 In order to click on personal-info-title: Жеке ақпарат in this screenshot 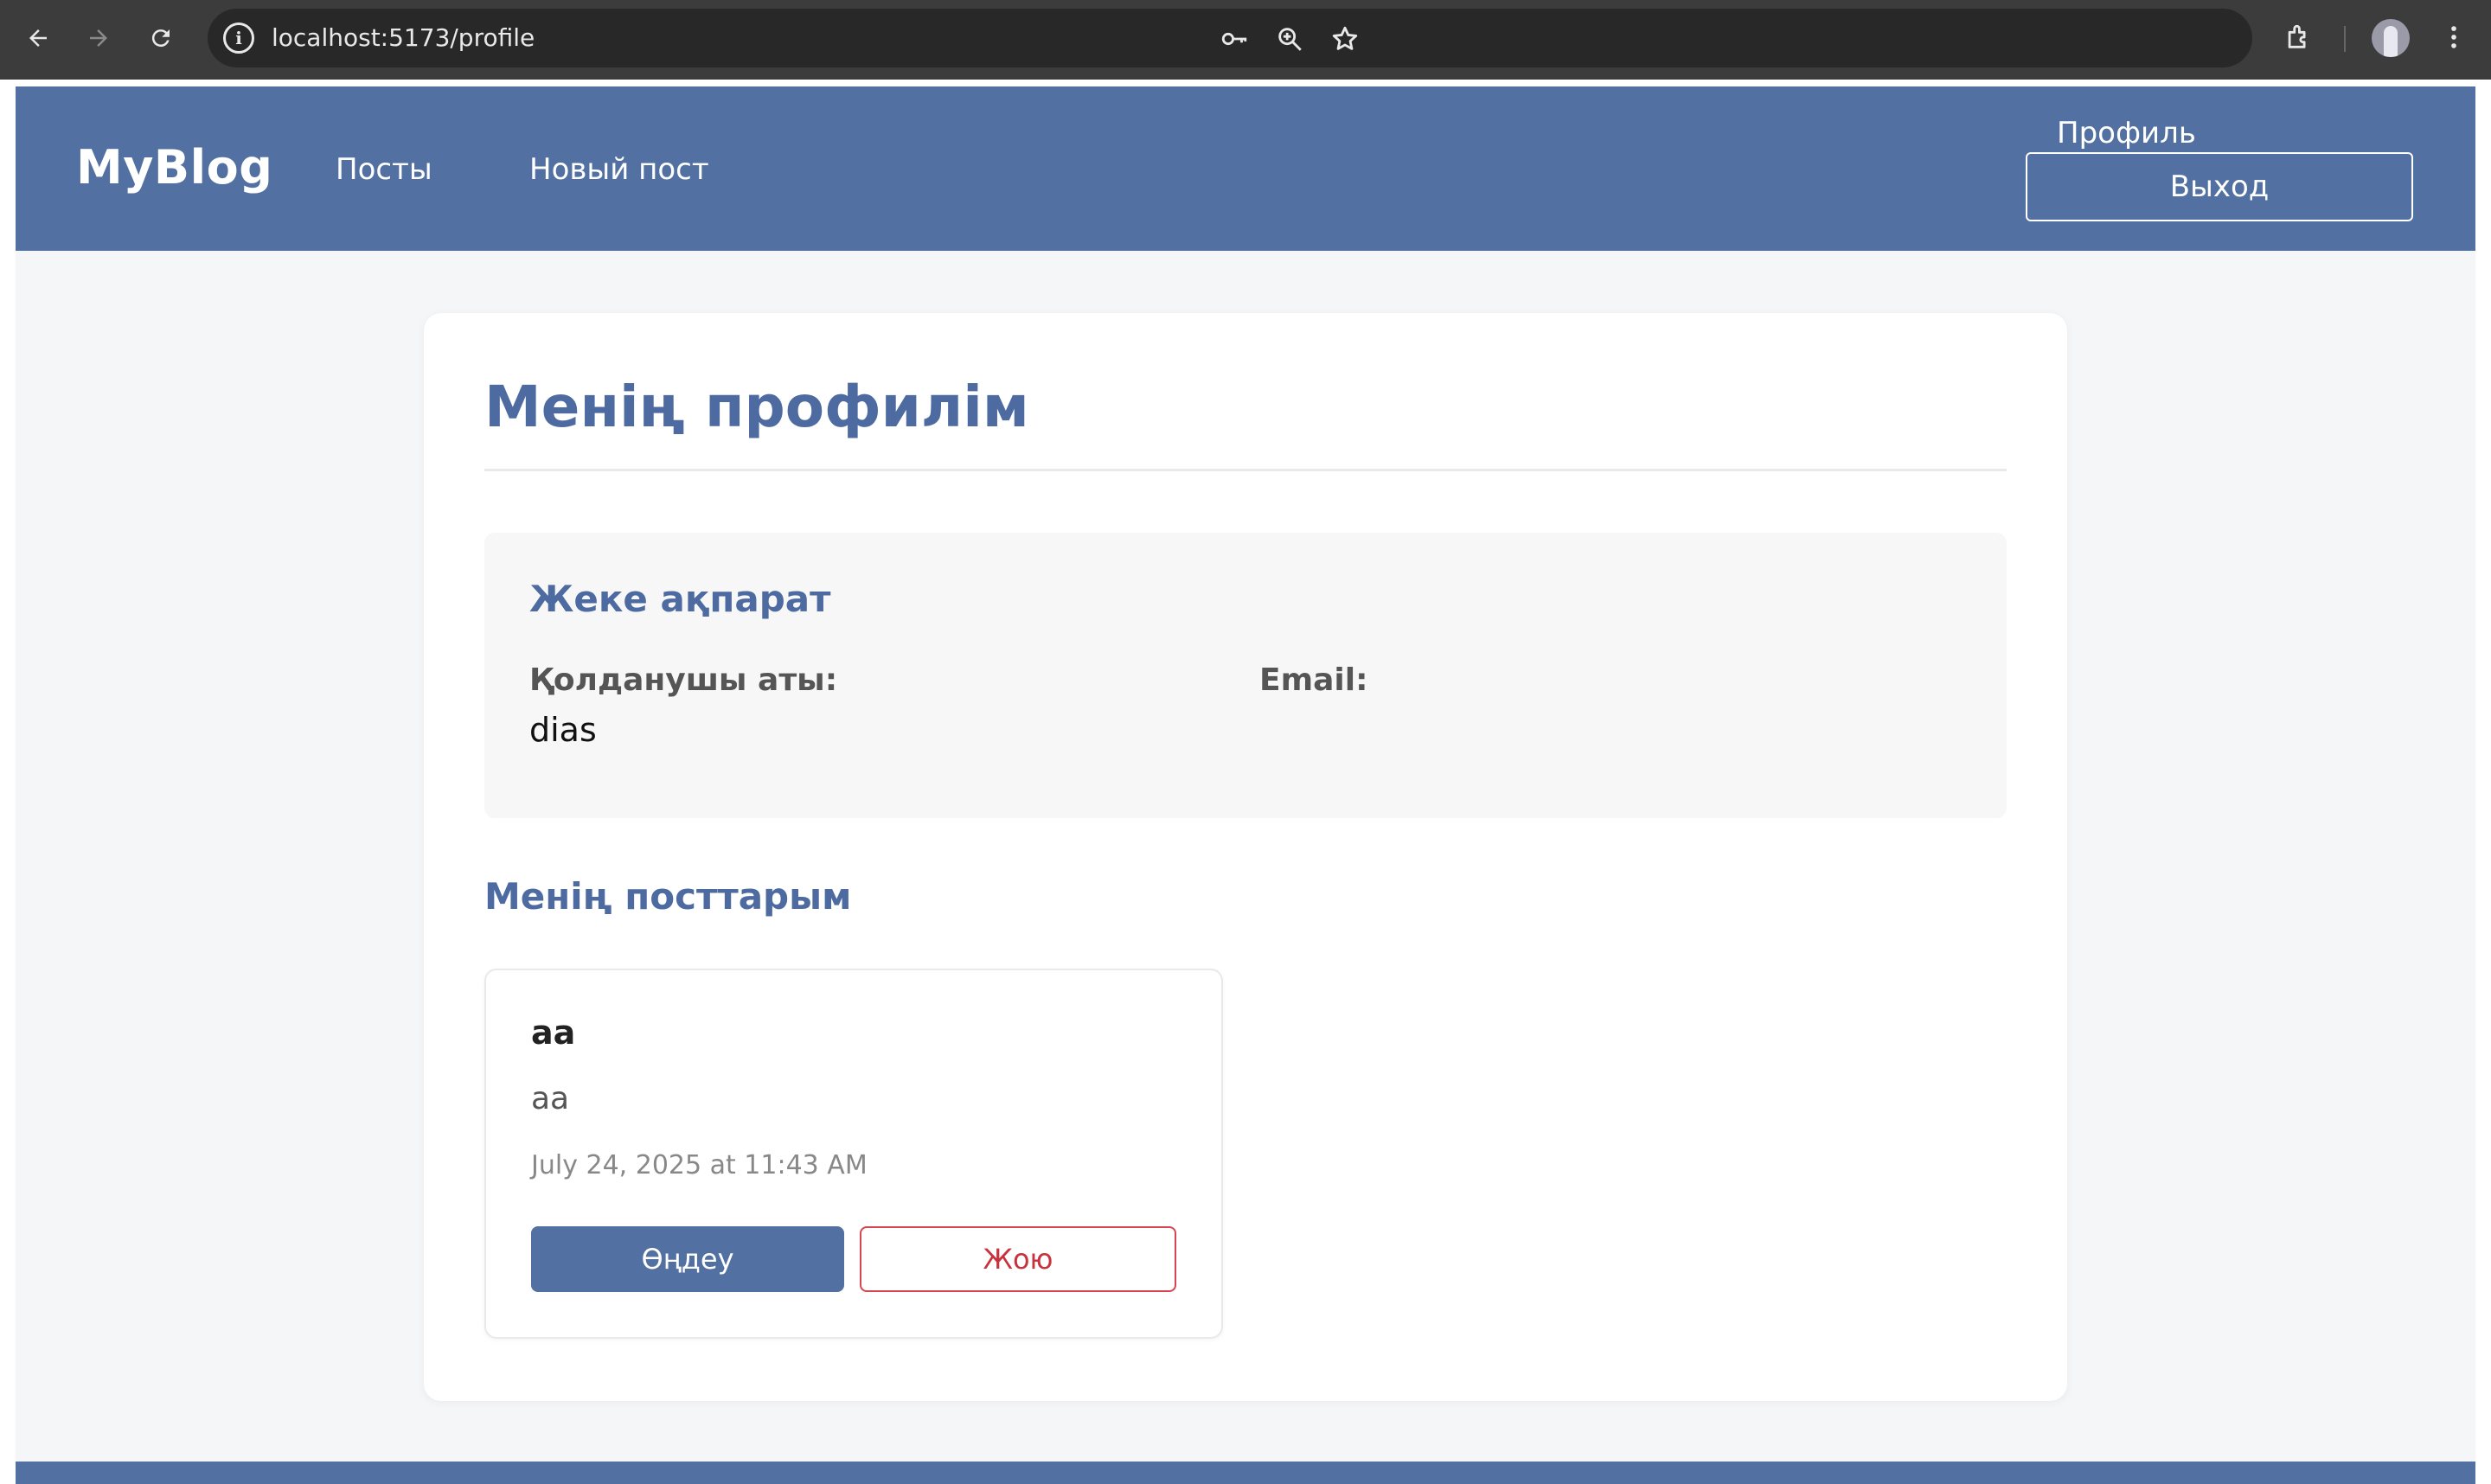, I will do `click(680, 599)`.